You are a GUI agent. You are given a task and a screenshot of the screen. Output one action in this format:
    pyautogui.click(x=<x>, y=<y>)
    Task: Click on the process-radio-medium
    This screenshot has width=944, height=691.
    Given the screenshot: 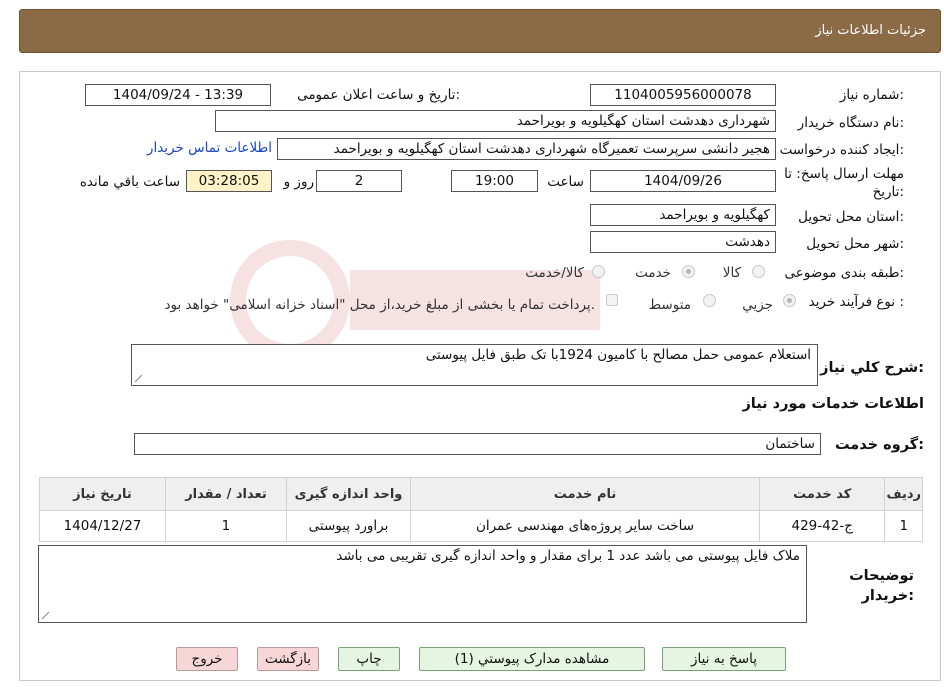 What is the action you would take?
    pyautogui.click(x=709, y=300)
    